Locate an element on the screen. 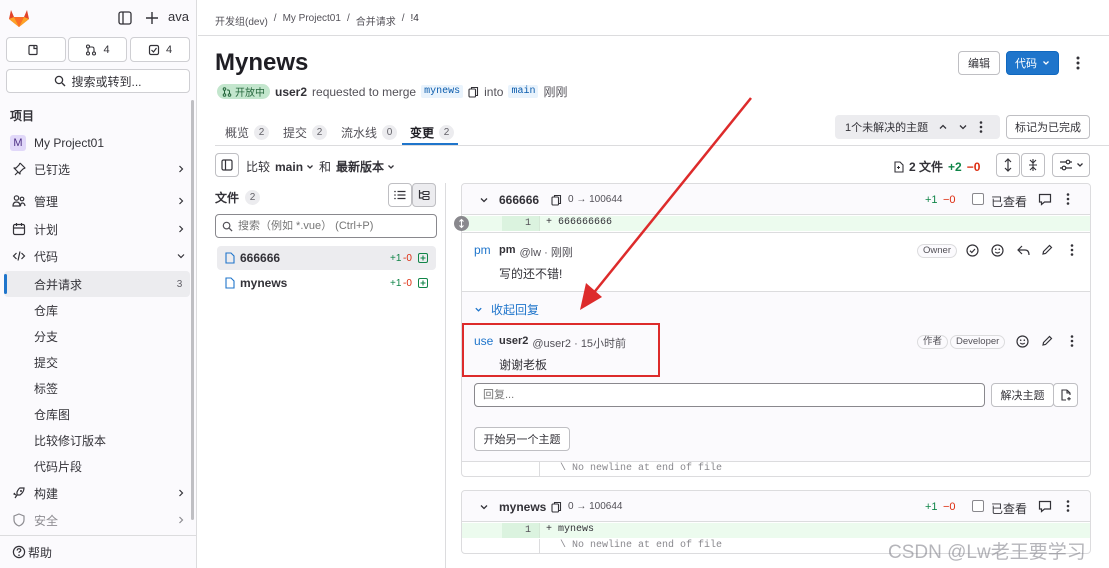 This screenshot has width=1109, height=568. edit-button: 编辑 is located at coordinates (979, 63).